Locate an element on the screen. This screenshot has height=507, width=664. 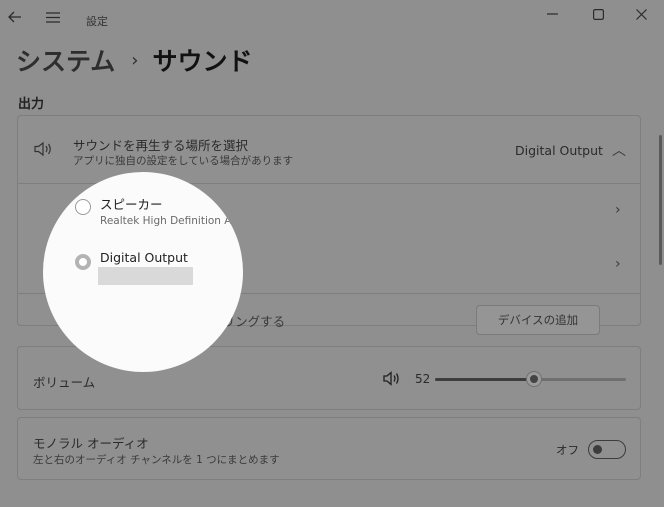
radio-digital-output is located at coordinates (83, 262).